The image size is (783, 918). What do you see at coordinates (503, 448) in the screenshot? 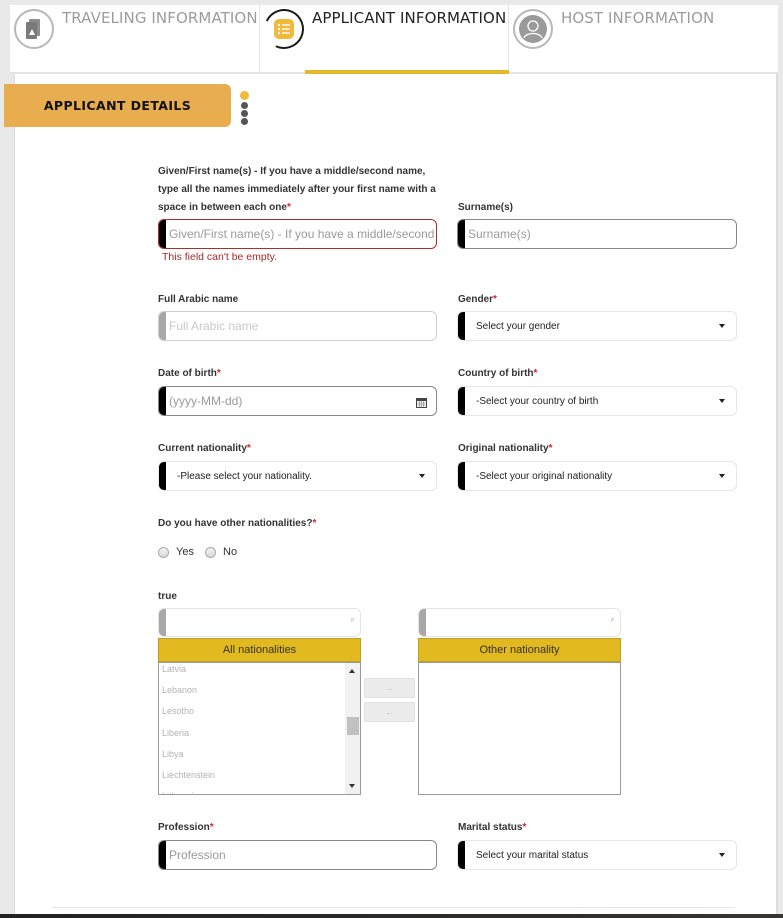
I see `label-text: Original nationality` at bounding box center [503, 448].